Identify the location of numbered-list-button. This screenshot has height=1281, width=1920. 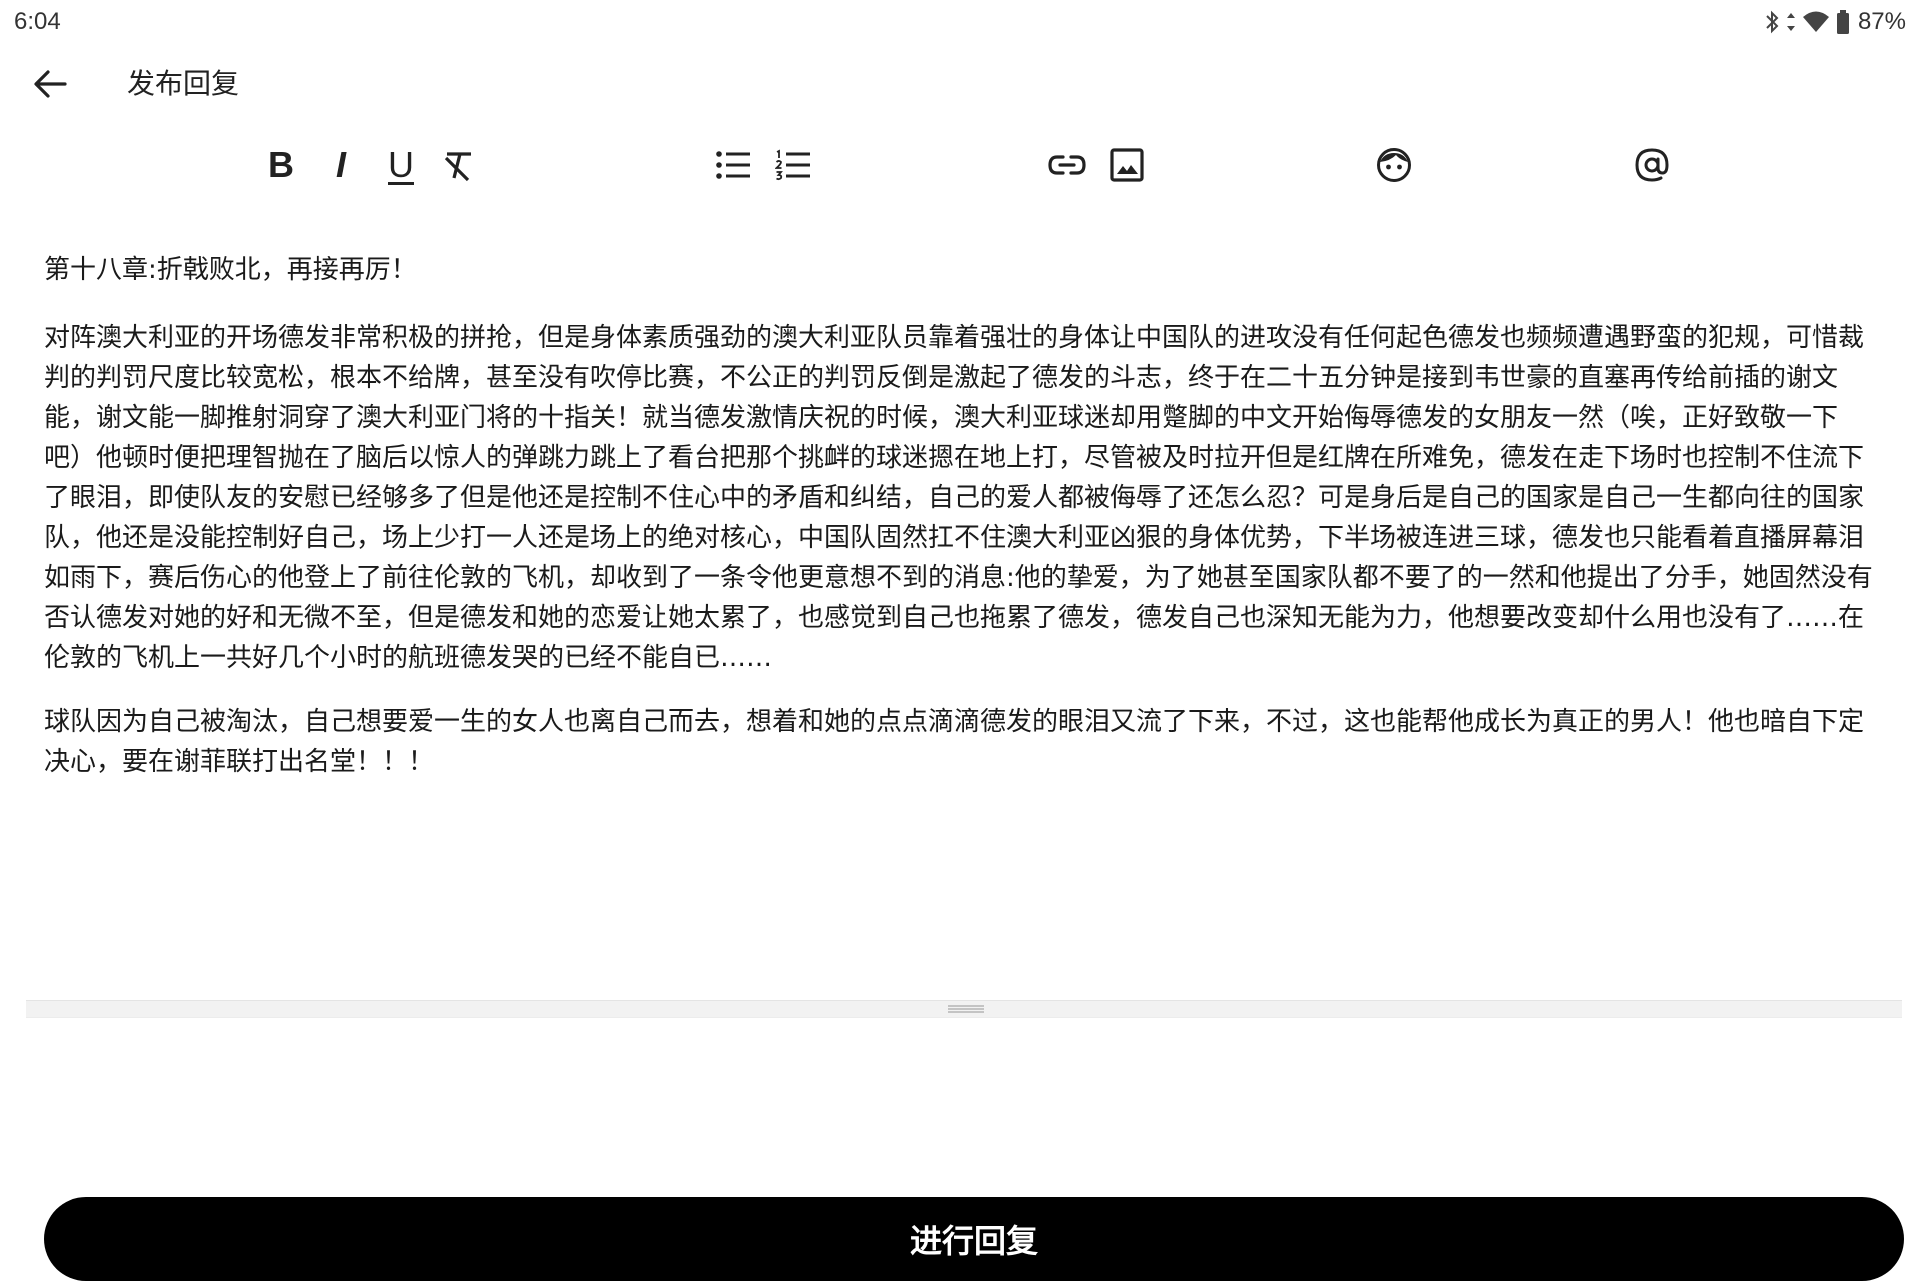
(793, 165).